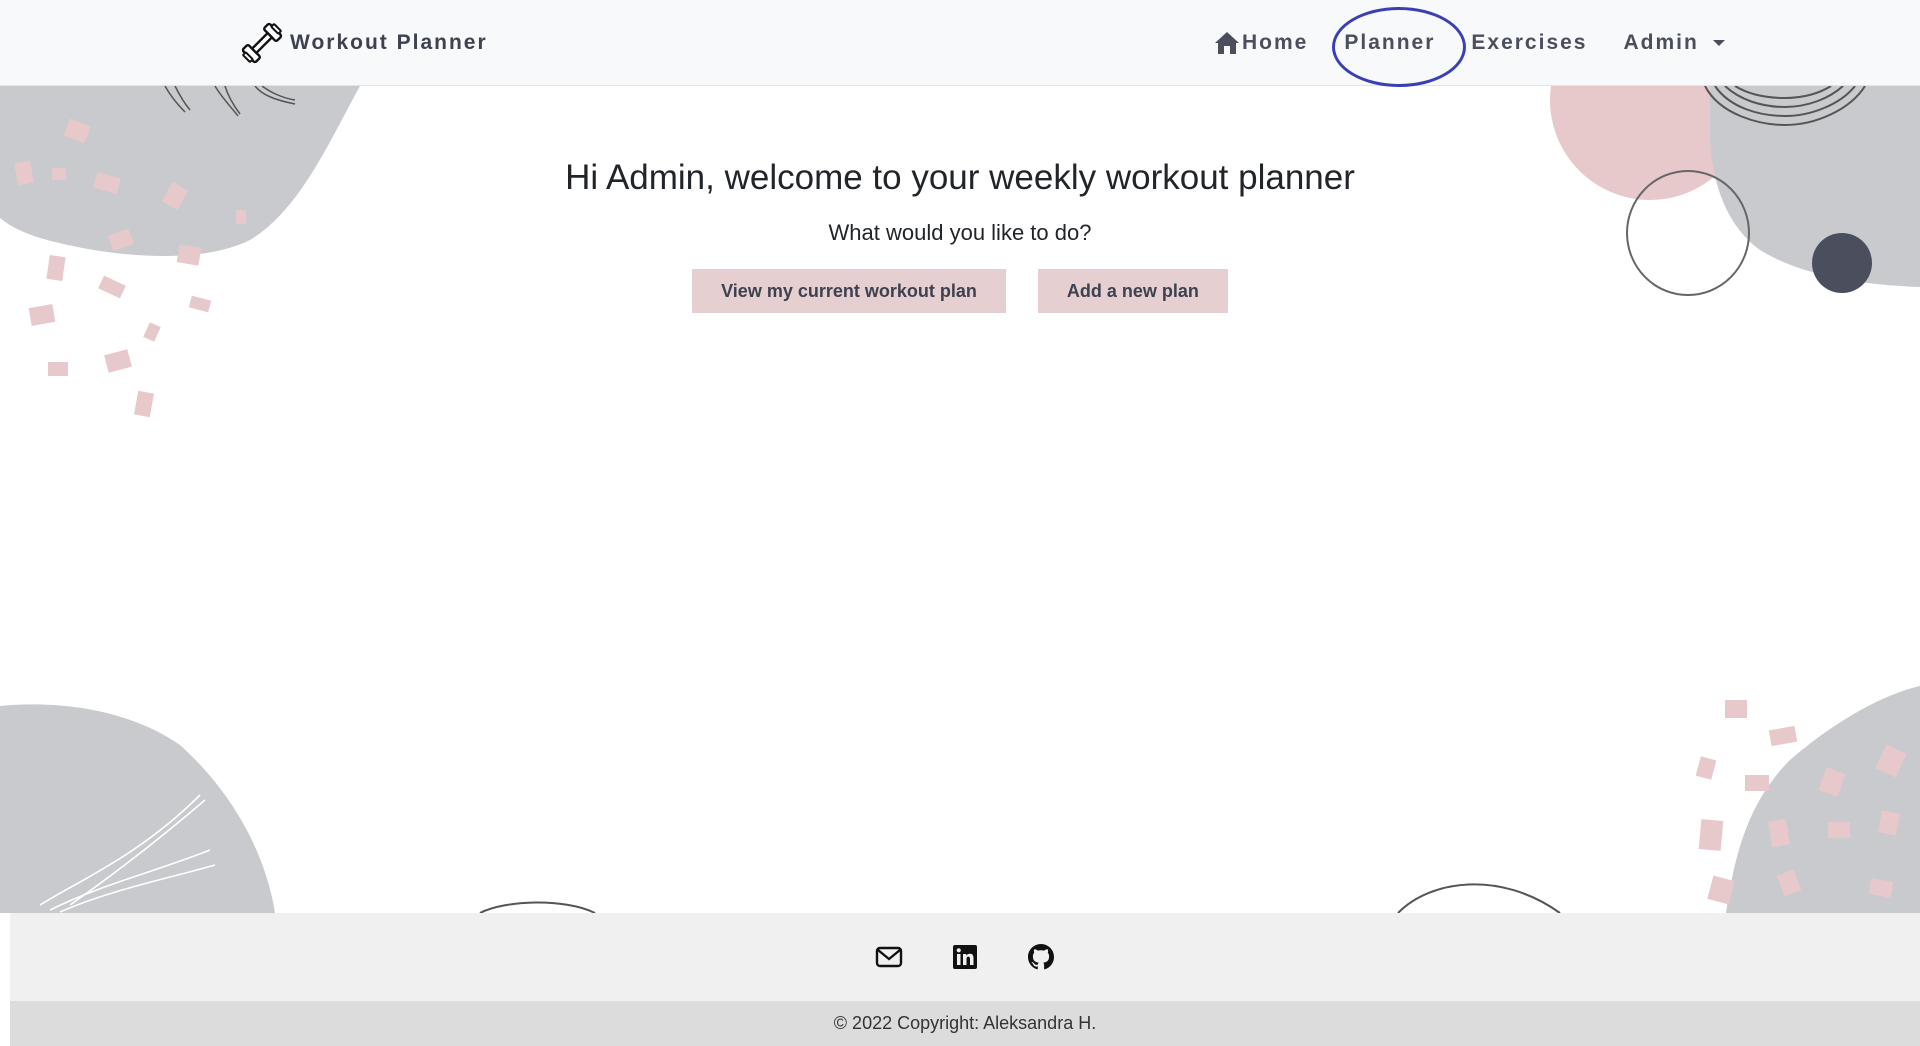  What do you see at coordinates (262, 43) in the screenshot?
I see `dumbbell-icon` at bounding box center [262, 43].